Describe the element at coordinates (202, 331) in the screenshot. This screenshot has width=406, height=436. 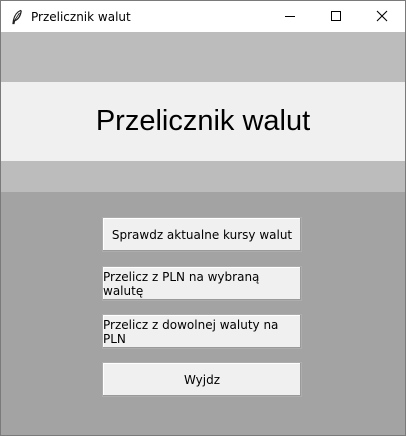
I see `currency-to-pln-button: Przelicz z dowolnej waluty na PLN` at that location.